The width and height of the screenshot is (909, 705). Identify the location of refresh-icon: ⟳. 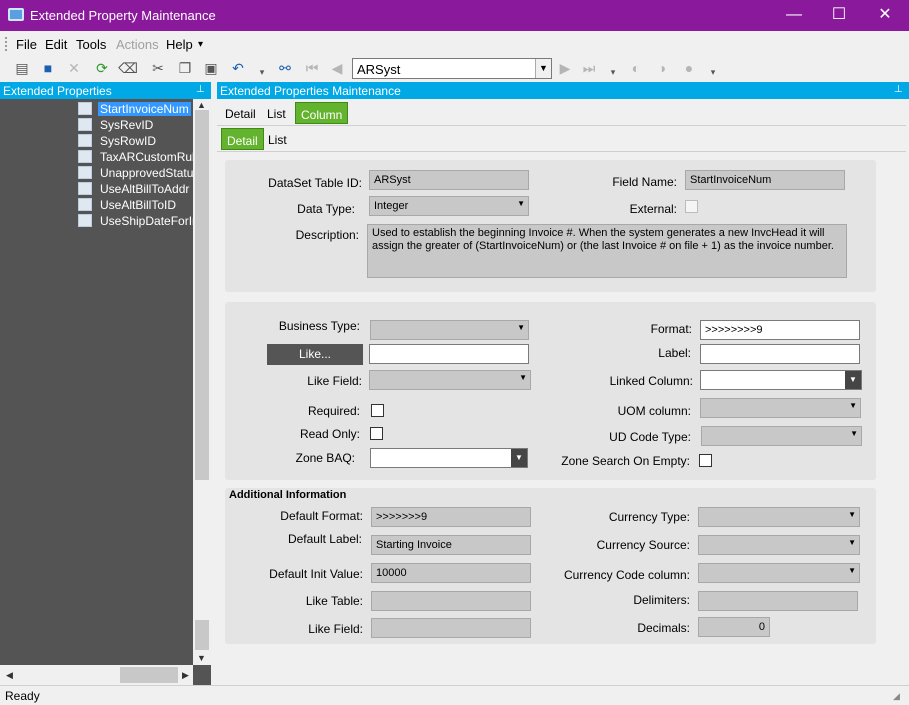
(102, 68).